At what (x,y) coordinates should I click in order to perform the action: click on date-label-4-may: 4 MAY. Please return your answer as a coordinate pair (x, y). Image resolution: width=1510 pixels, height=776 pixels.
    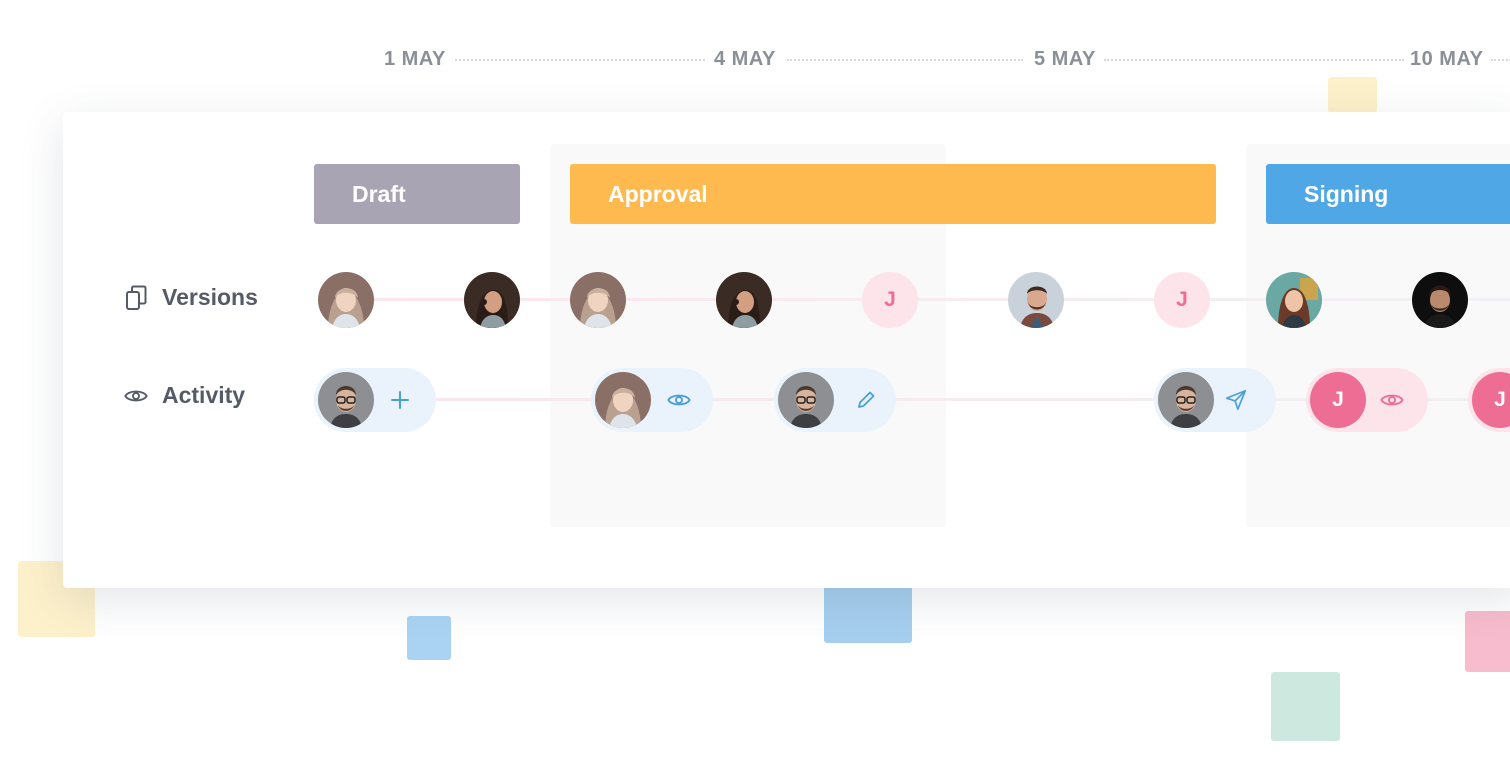
    Looking at the image, I should click on (745, 59).